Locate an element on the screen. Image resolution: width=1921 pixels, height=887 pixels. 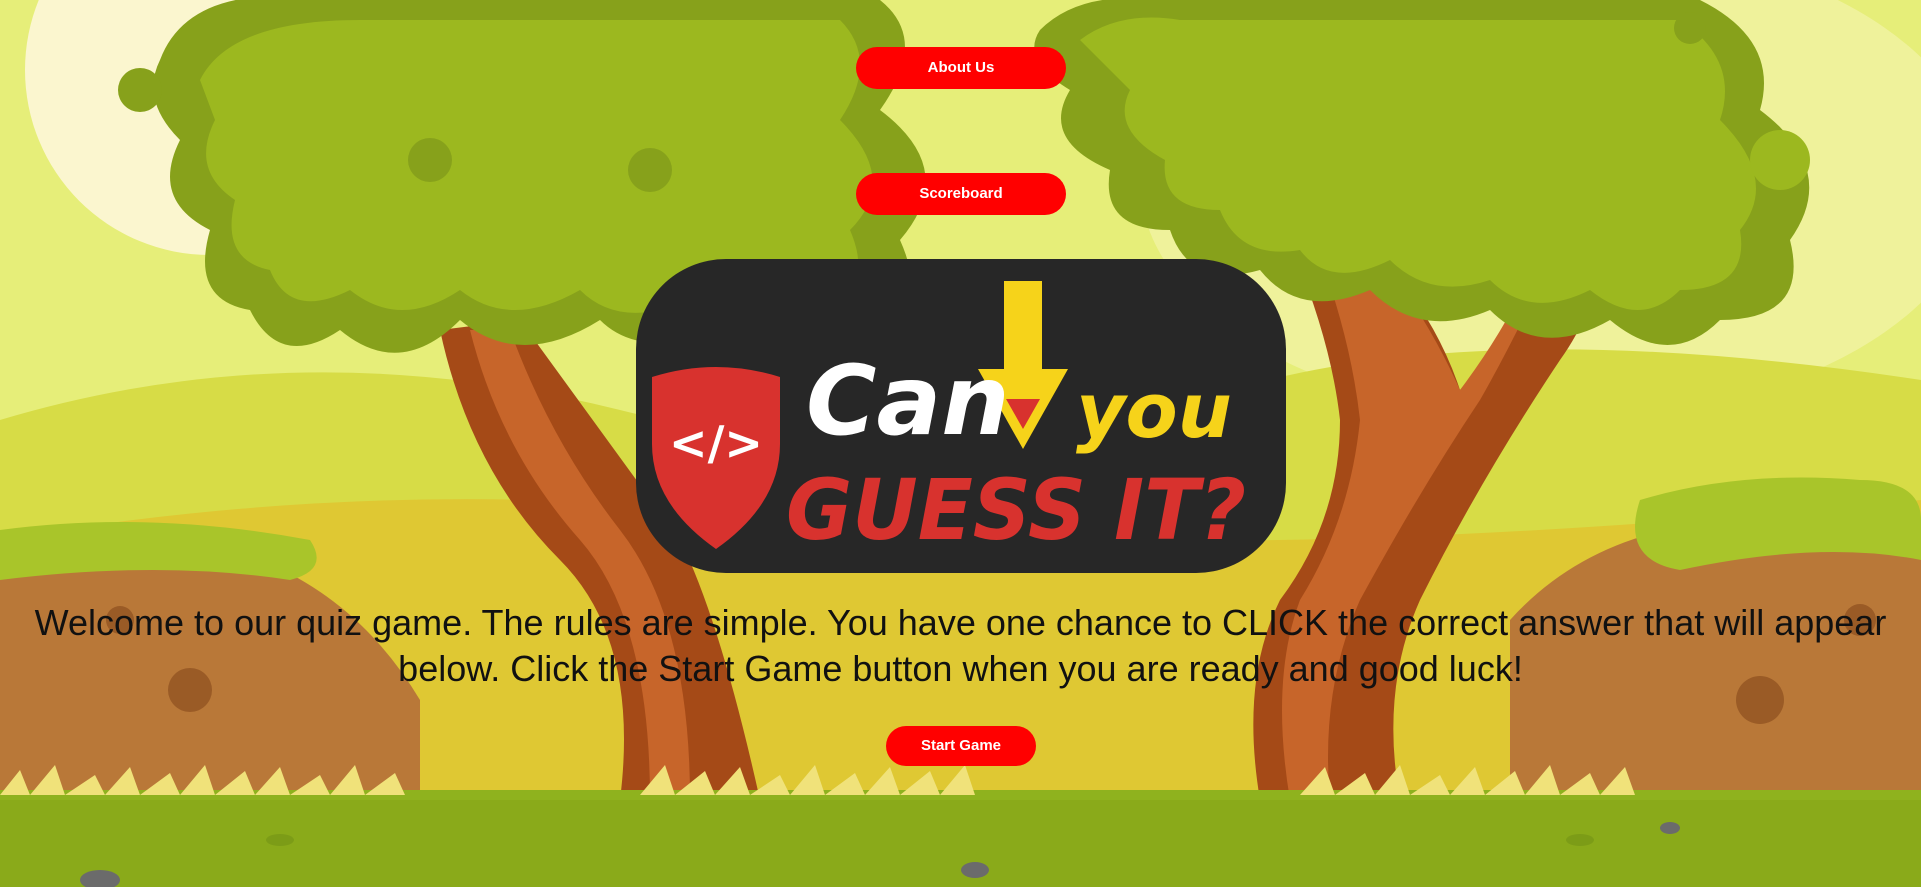
about-us-button: About Us is located at coordinates (961, 68).